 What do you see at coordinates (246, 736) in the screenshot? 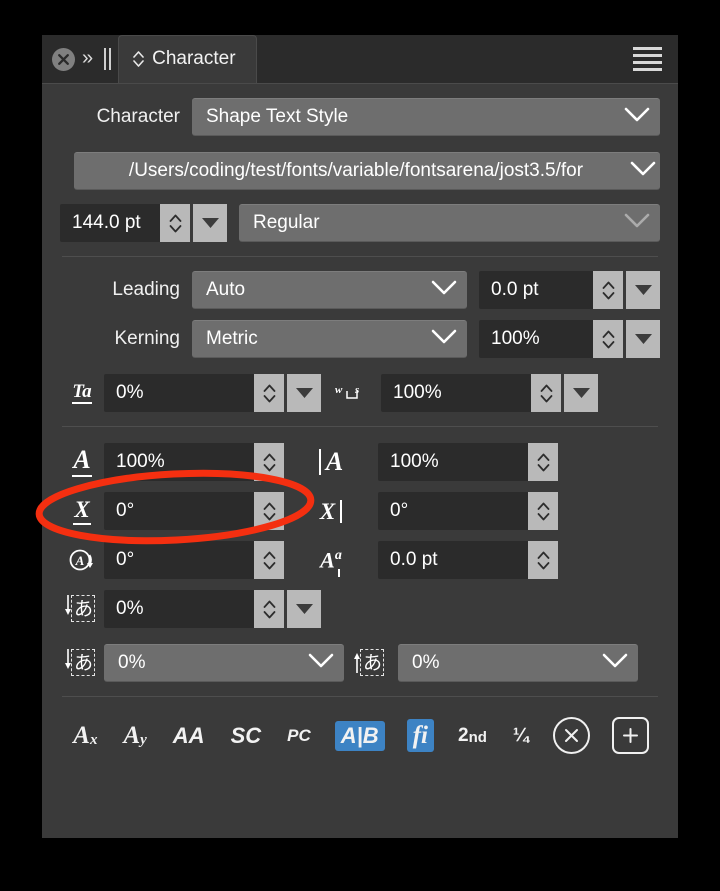
I see `small-caps-button: SC` at bounding box center [246, 736].